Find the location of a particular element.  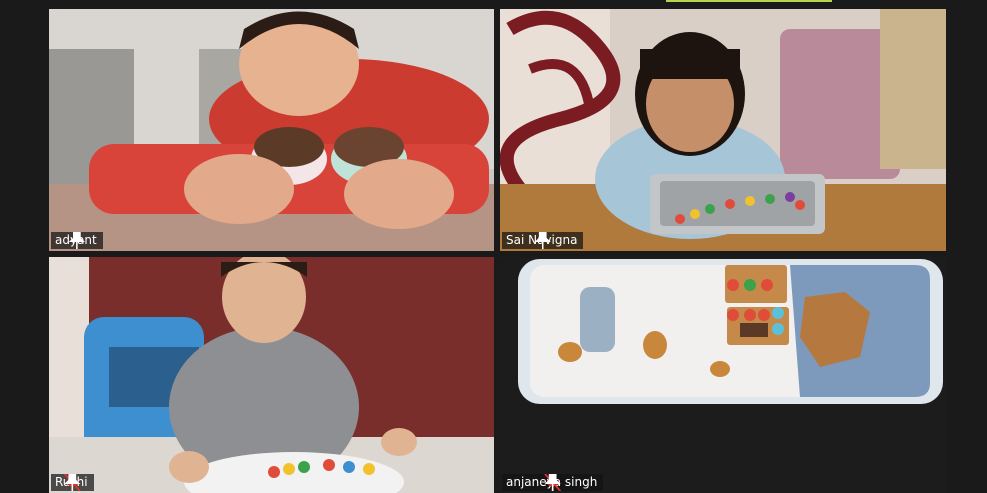

participant-name-tag: anjaneya singh is located at coordinates (553, 482).